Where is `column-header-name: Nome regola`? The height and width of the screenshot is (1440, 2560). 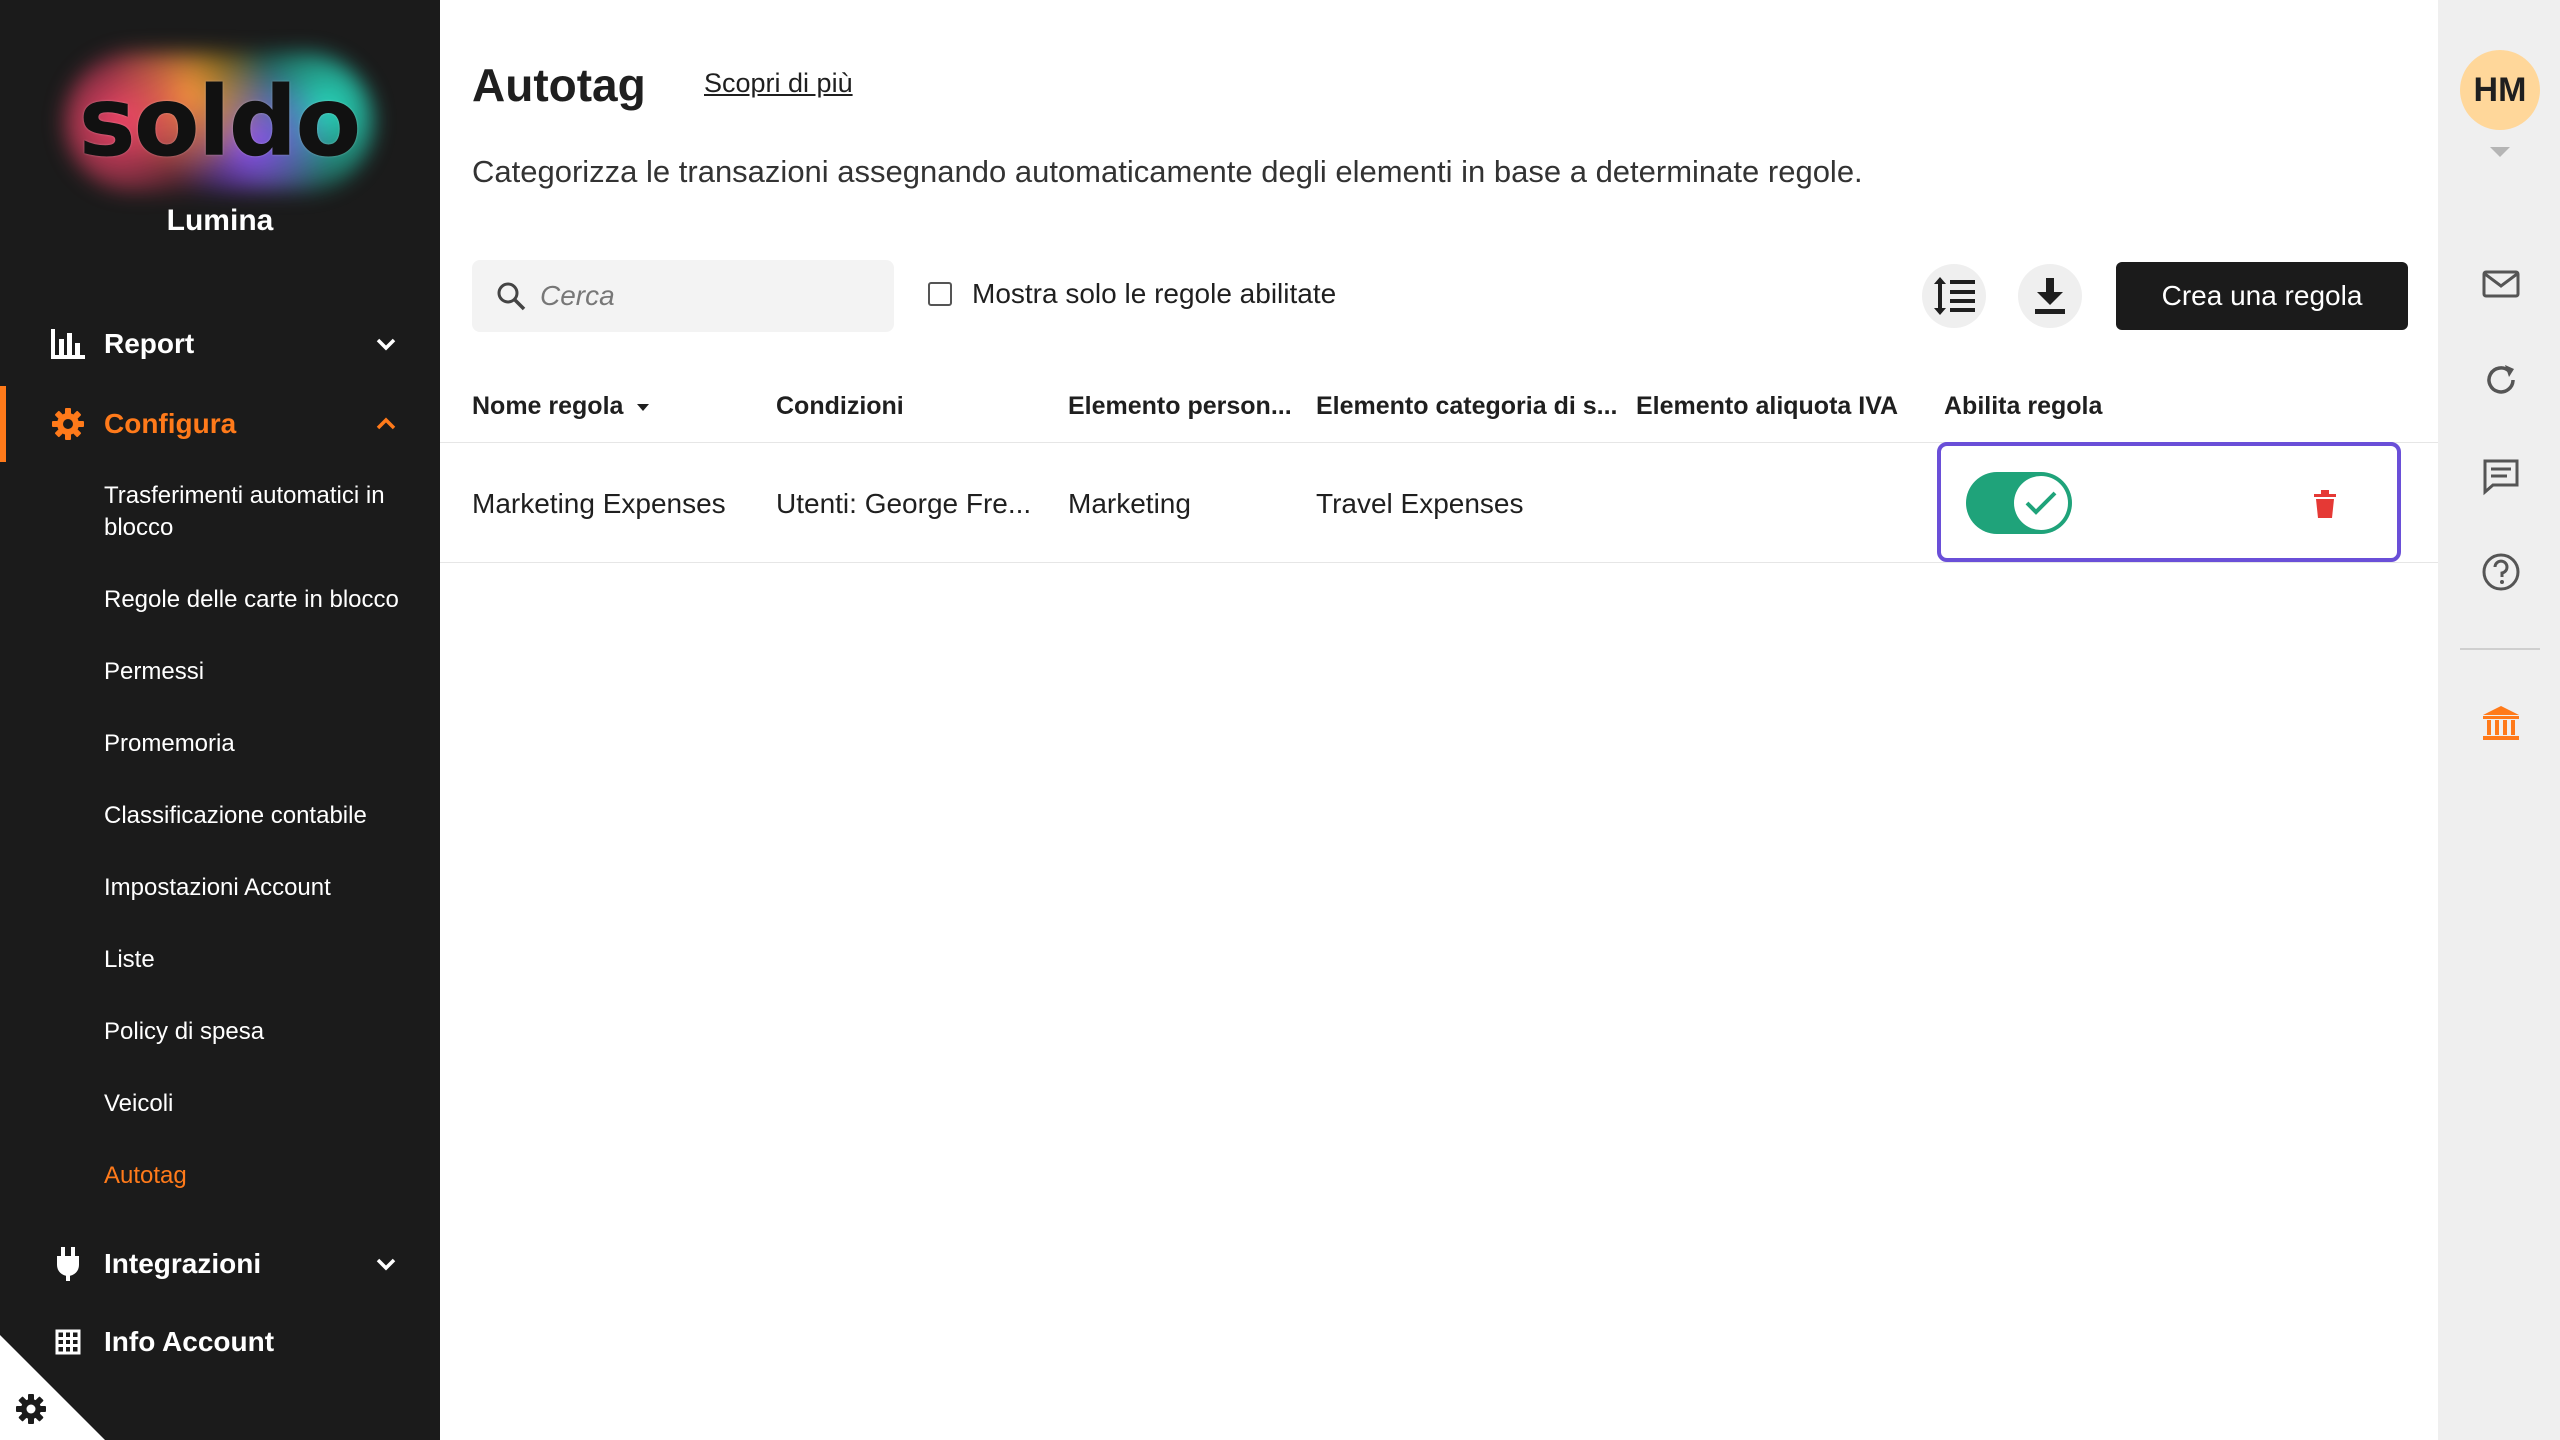 column-header-name: Nome regola is located at coordinates (561, 406).